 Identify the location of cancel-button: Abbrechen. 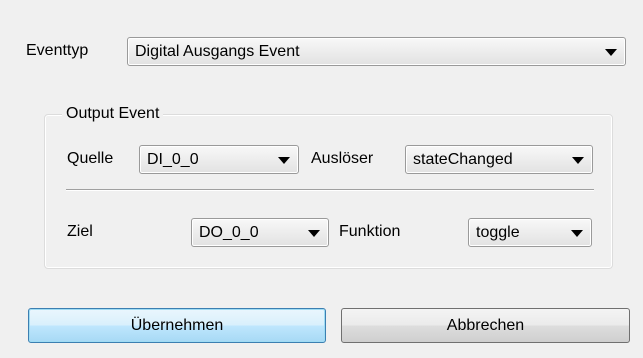
(485, 325).